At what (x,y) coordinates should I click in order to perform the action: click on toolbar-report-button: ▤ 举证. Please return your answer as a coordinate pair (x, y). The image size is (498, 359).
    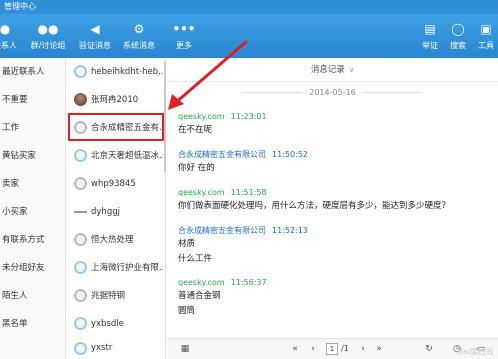
    Looking at the image, I should click on (430, 38).